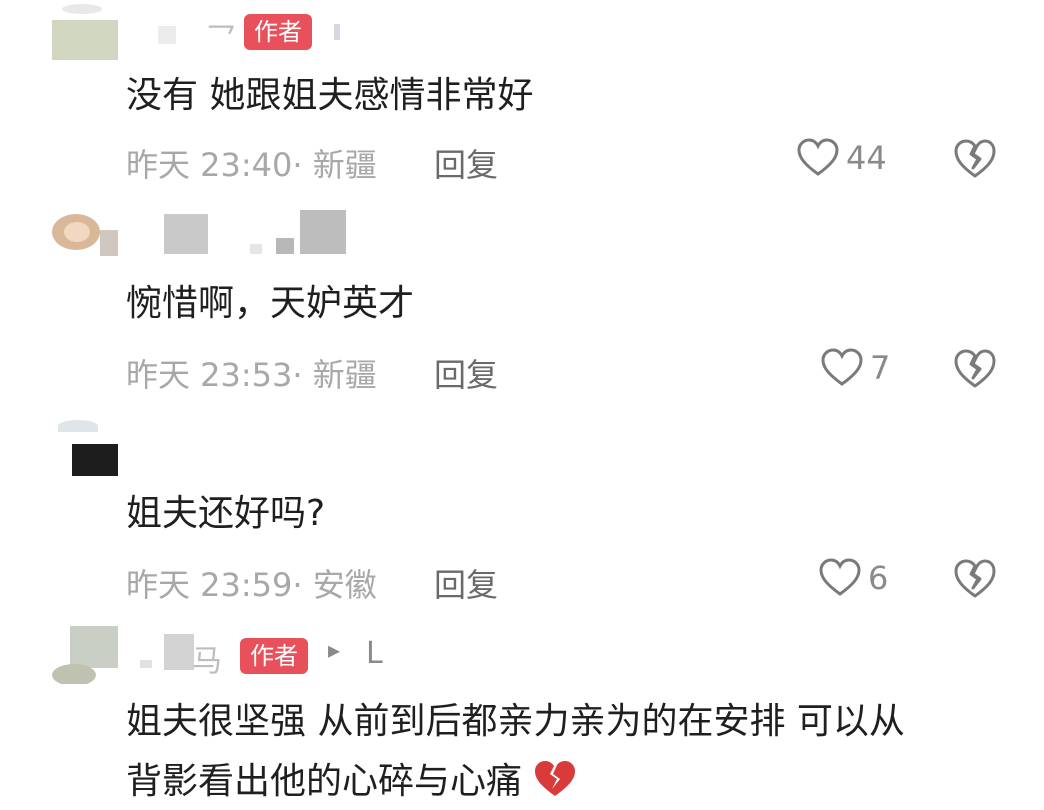 The image size is (1044, 810). Describe the element at coordinates (334, 650) in the screenshot. I see `reply-arrow-icon: ▸` at that location.